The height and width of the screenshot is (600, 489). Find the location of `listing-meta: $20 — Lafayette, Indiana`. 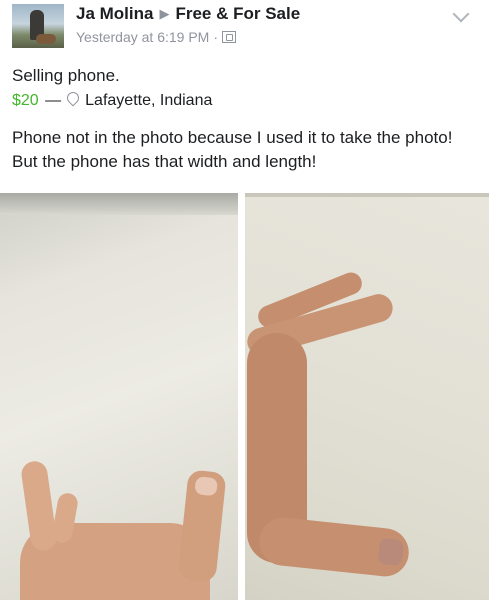

listing-meta: $20 — Lafayette, Indiana is located at coordinates (112, 99).